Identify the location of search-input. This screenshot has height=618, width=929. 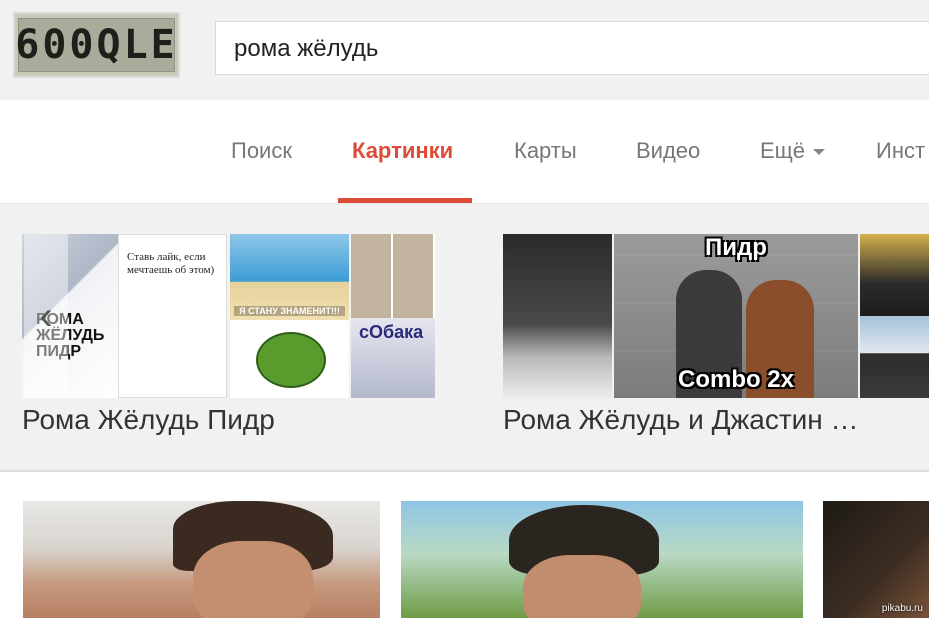
(579, 49).